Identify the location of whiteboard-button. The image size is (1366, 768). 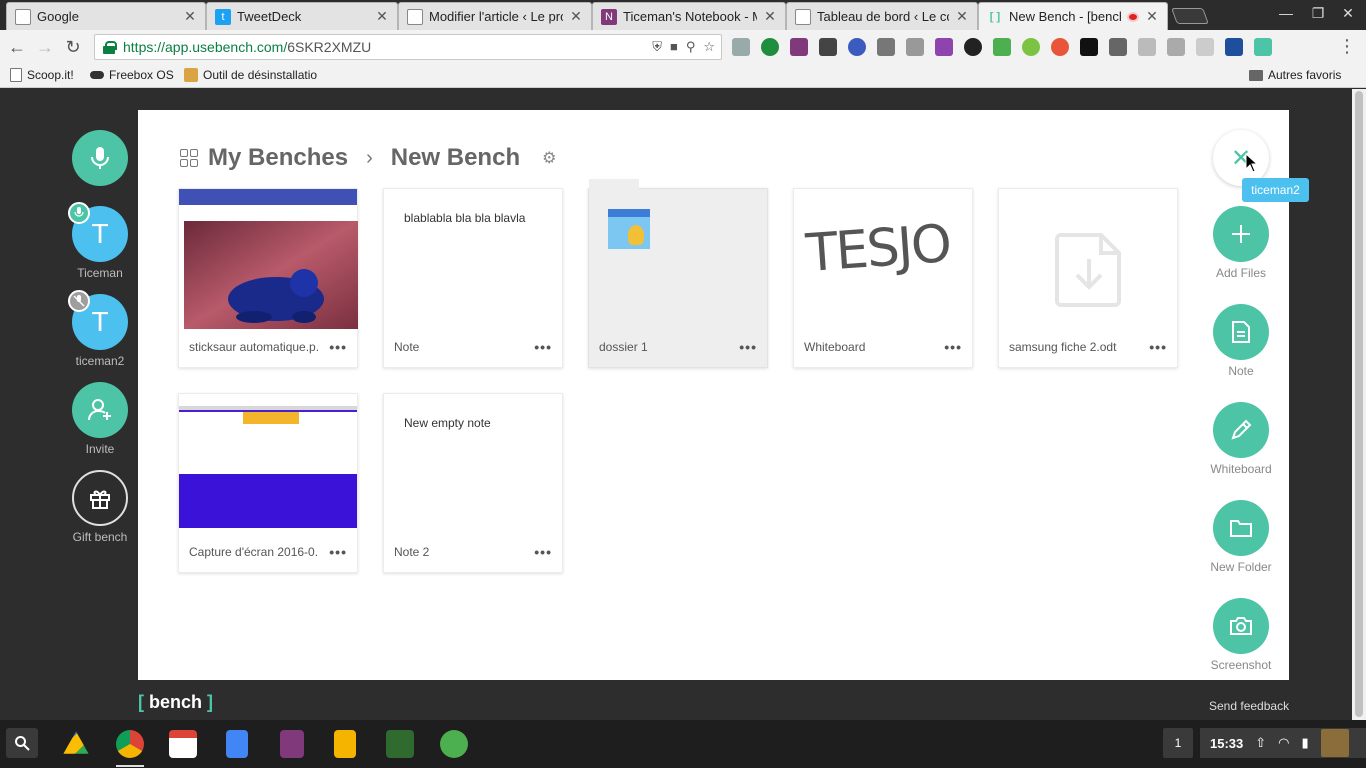
(1241, 430).